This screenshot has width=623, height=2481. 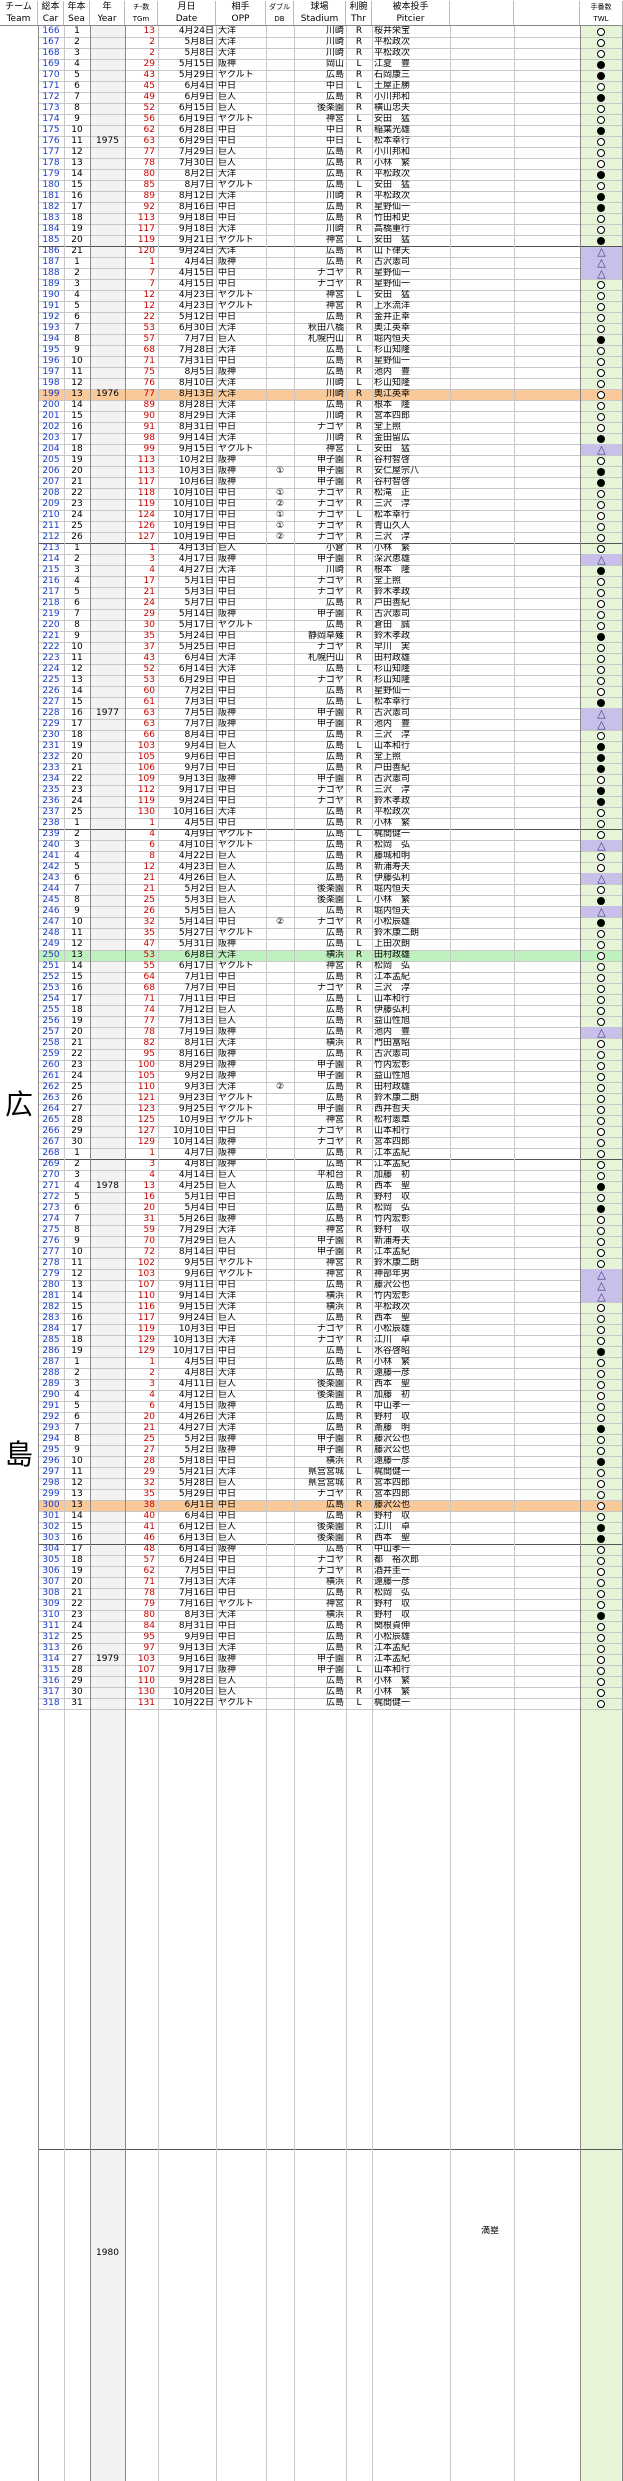 I want to click on team-game: 53, so click(x=149, y=955).